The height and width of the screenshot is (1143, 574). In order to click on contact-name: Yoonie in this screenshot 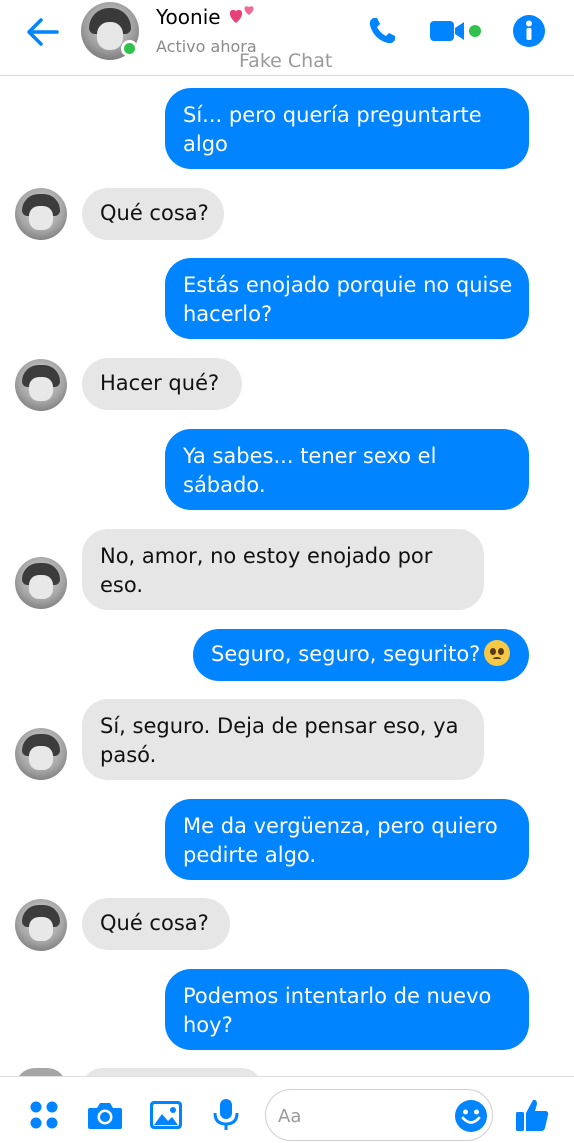, I will do `click(188, 17)`.